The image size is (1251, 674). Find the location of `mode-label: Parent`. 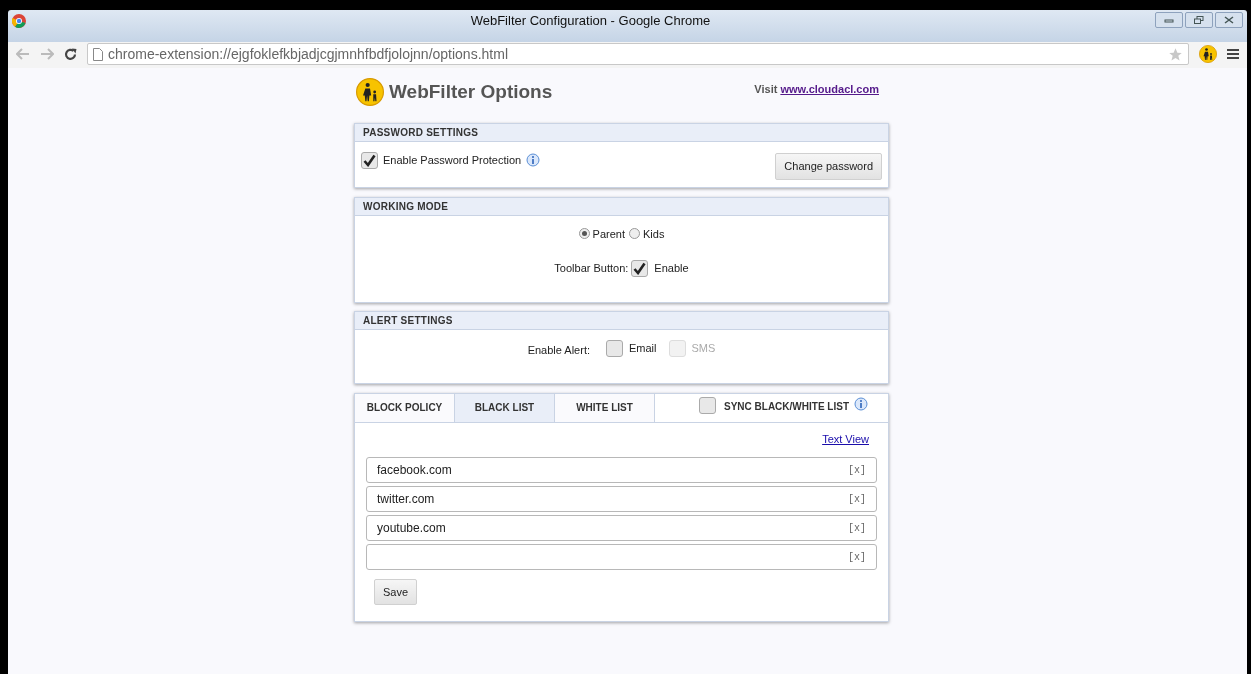

mode-label: Parent is located at coordinates (608, 234).